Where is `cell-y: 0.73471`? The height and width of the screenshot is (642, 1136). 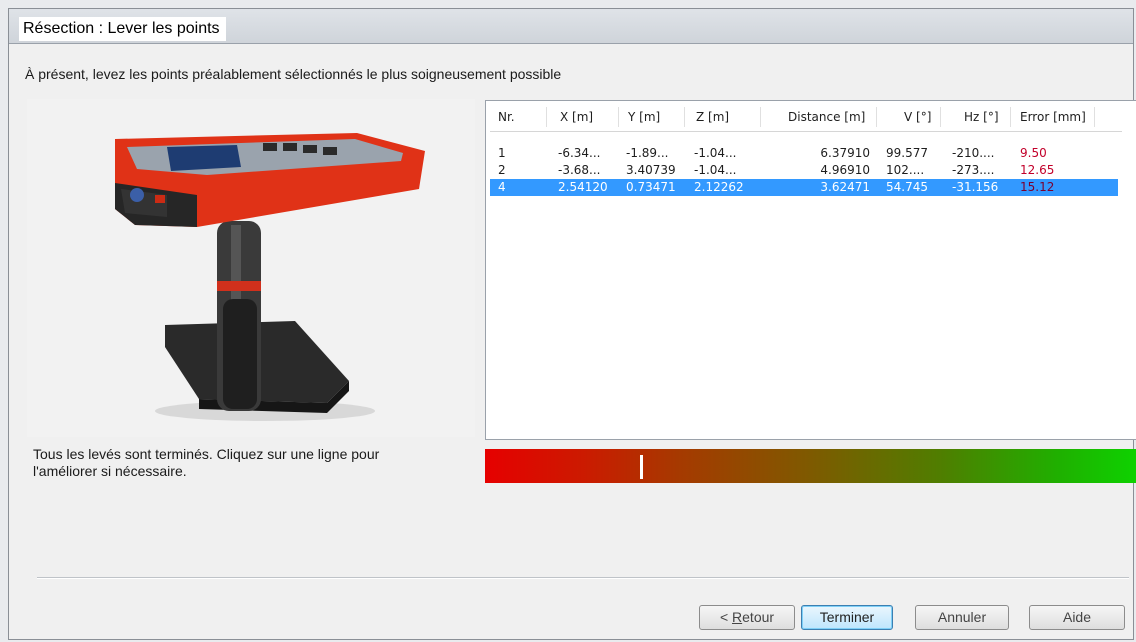
cell-y: 0.73471 is located at coordinates (651, 187).